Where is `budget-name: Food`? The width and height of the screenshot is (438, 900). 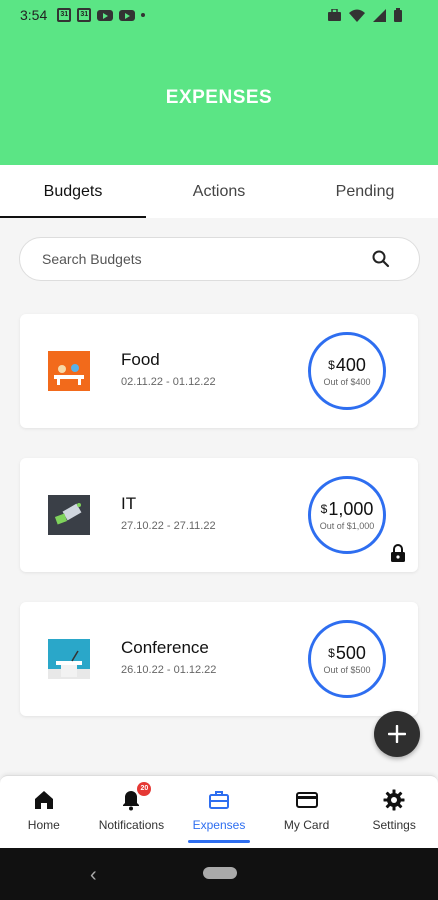
budget-name: Food is located at coordinates (140, 359).